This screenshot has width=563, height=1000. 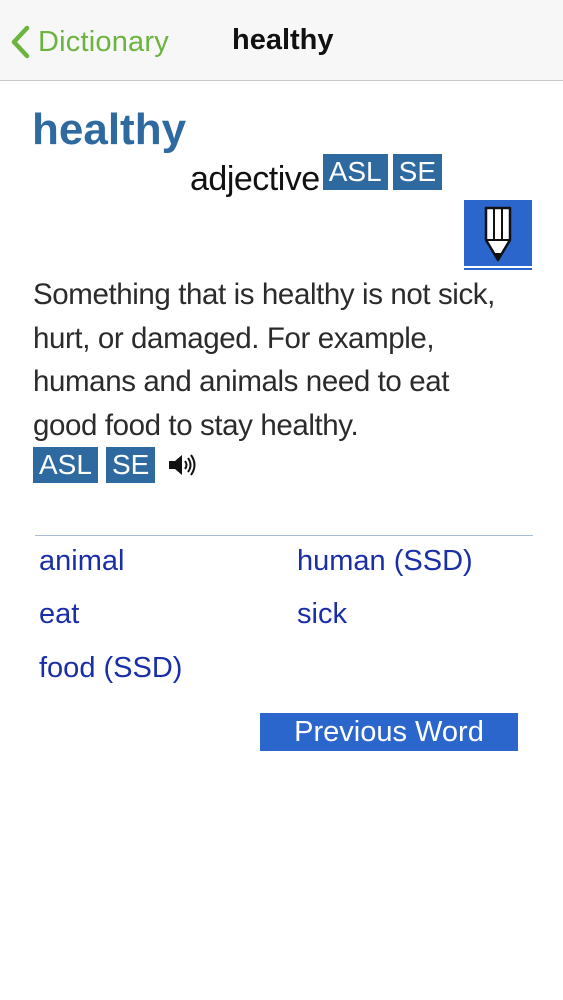 I want to click on se-tag-button: SE, so click(x=417, y=172).